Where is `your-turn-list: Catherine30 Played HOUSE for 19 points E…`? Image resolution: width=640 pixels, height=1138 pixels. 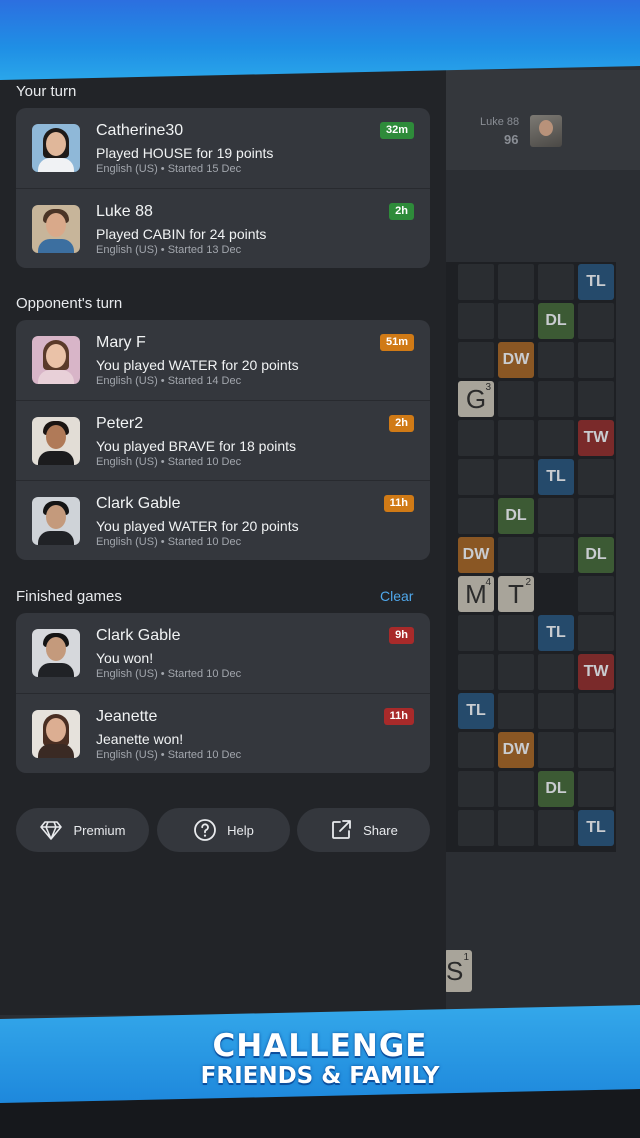
your-turn-list: Catherine30 Played HOUSE for 19 points E… is located at coordinates (223, 188).